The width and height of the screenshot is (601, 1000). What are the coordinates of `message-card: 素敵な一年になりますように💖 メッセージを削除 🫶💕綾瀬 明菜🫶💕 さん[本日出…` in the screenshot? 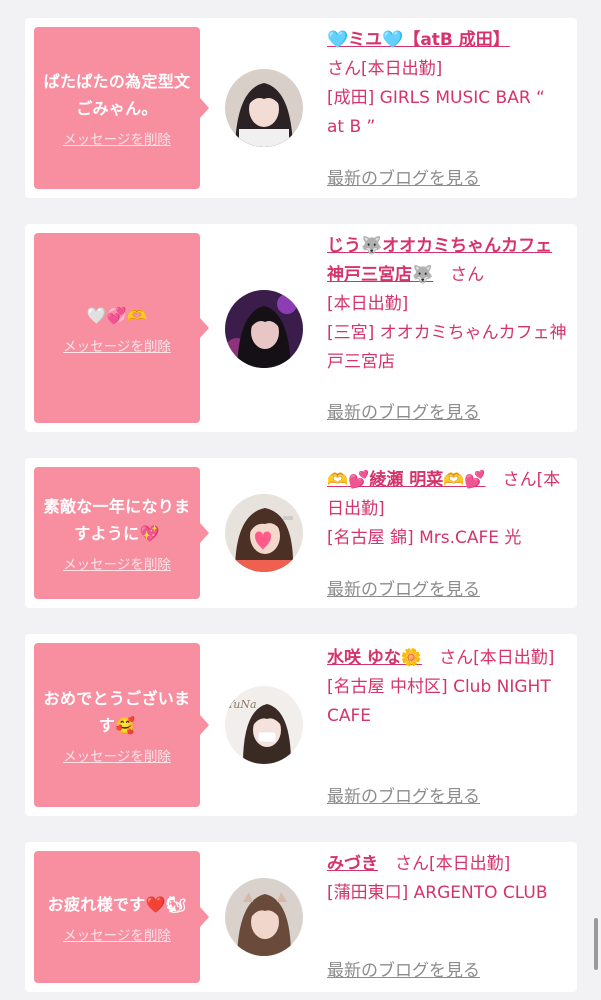 It's located at (301, 533).